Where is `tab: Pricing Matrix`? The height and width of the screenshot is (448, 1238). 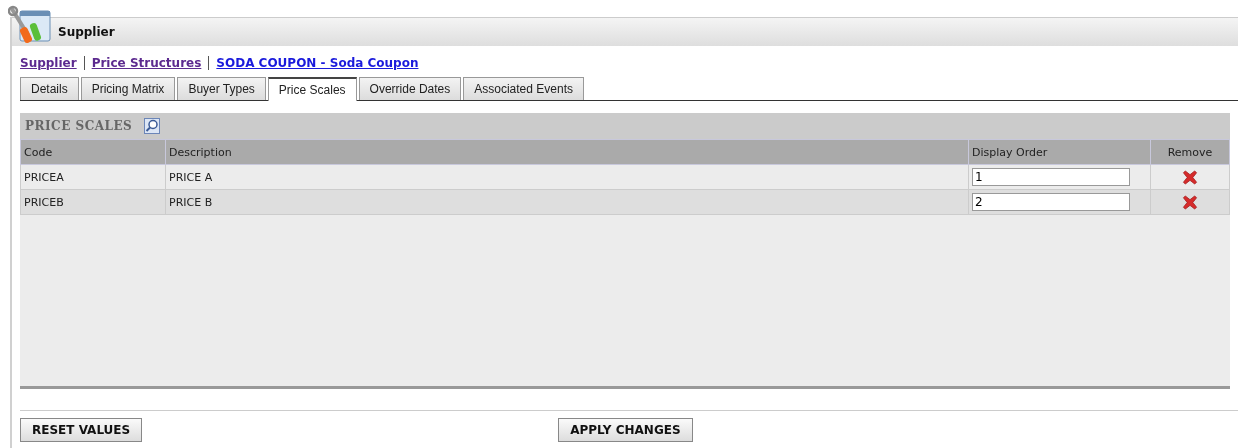
tab: Pricing Matrix is located at coordinates (128, 88).